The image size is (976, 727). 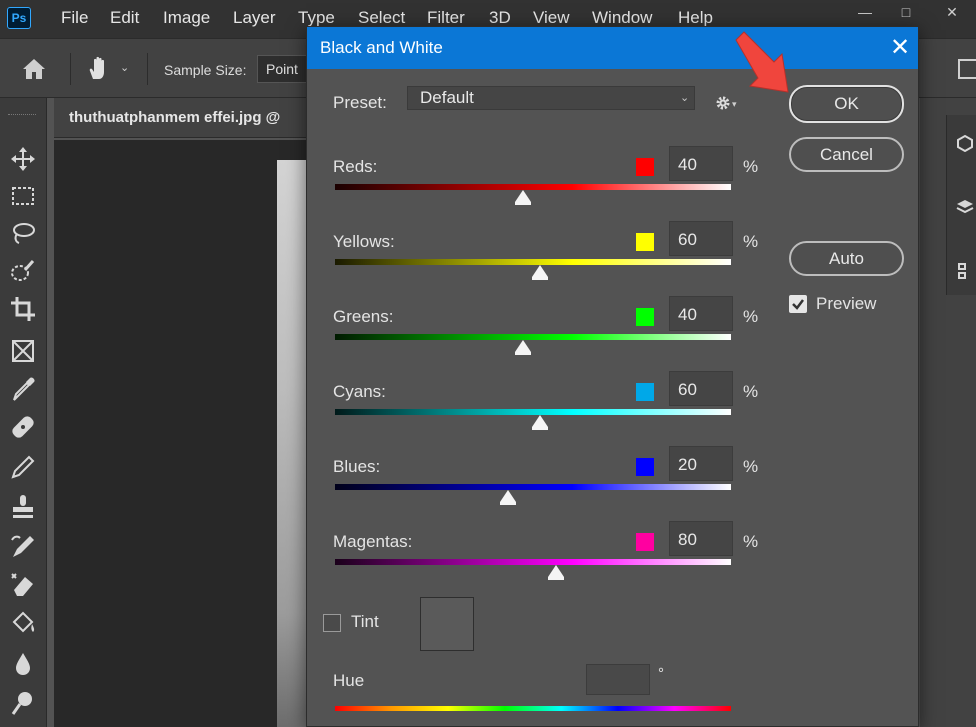 I want to click on minimize-icon: —, so click(x=865, y=12).